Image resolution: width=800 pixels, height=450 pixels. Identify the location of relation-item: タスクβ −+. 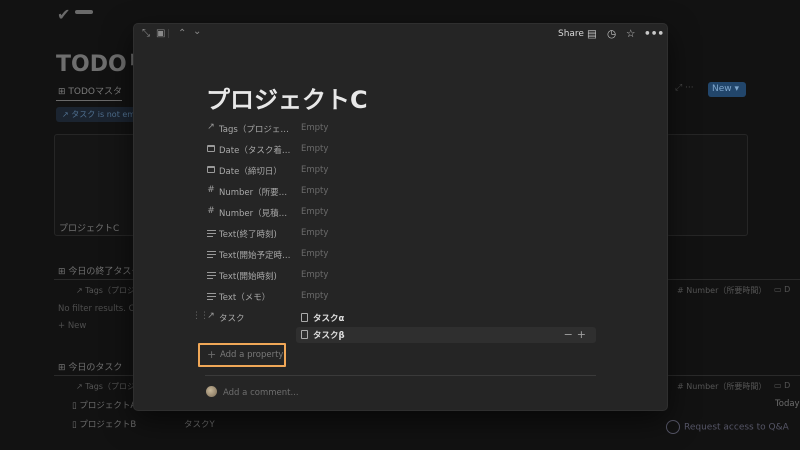
(446, 335).